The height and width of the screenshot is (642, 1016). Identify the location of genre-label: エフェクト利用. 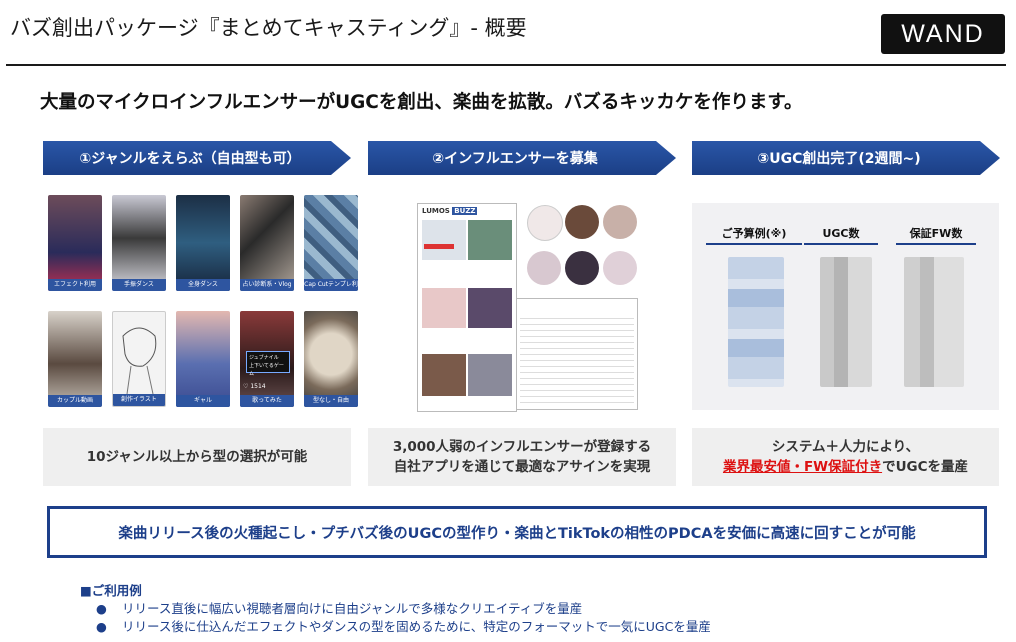
(75, 285).